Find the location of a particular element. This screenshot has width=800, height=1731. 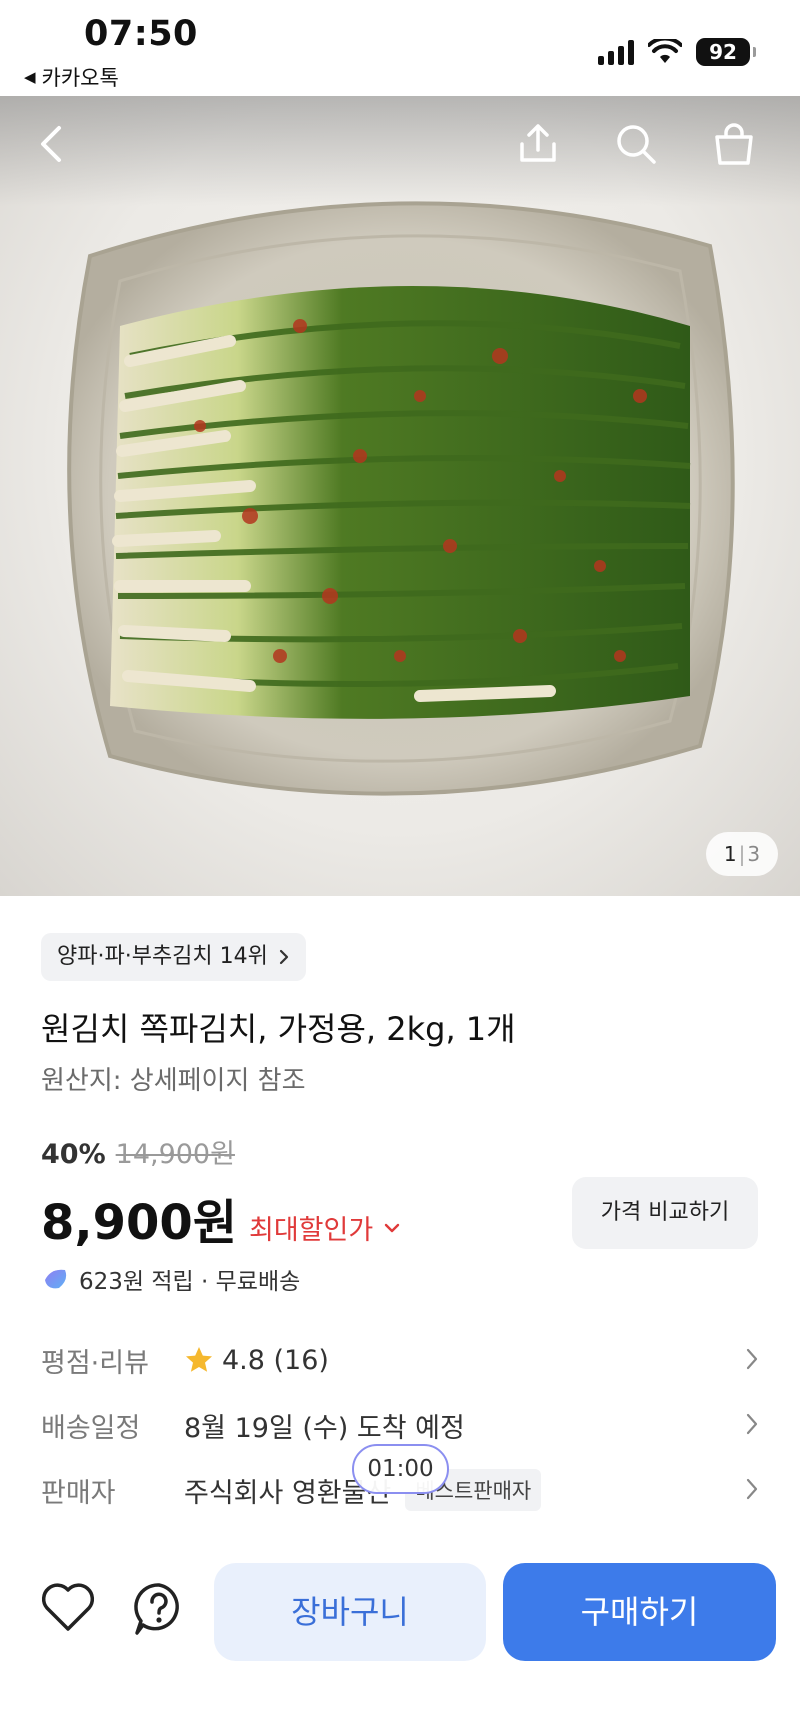

category-rank-label: 양파·파·부추김치 14위 is located at coordinates (162, 956).